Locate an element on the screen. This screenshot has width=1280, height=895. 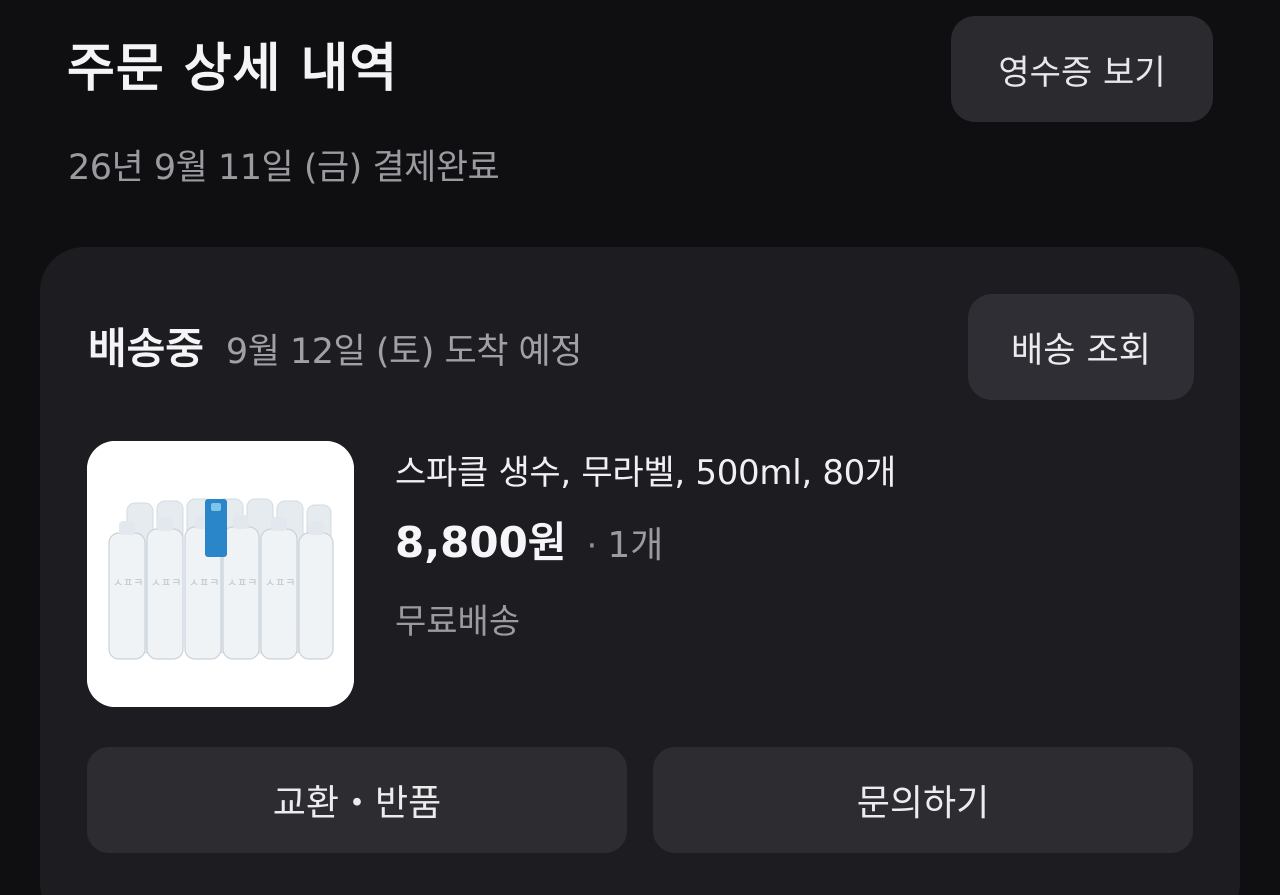
product-name: 스파클 생수, 무라벨, 500ml, 80개 is located at coordinates (645, 473).